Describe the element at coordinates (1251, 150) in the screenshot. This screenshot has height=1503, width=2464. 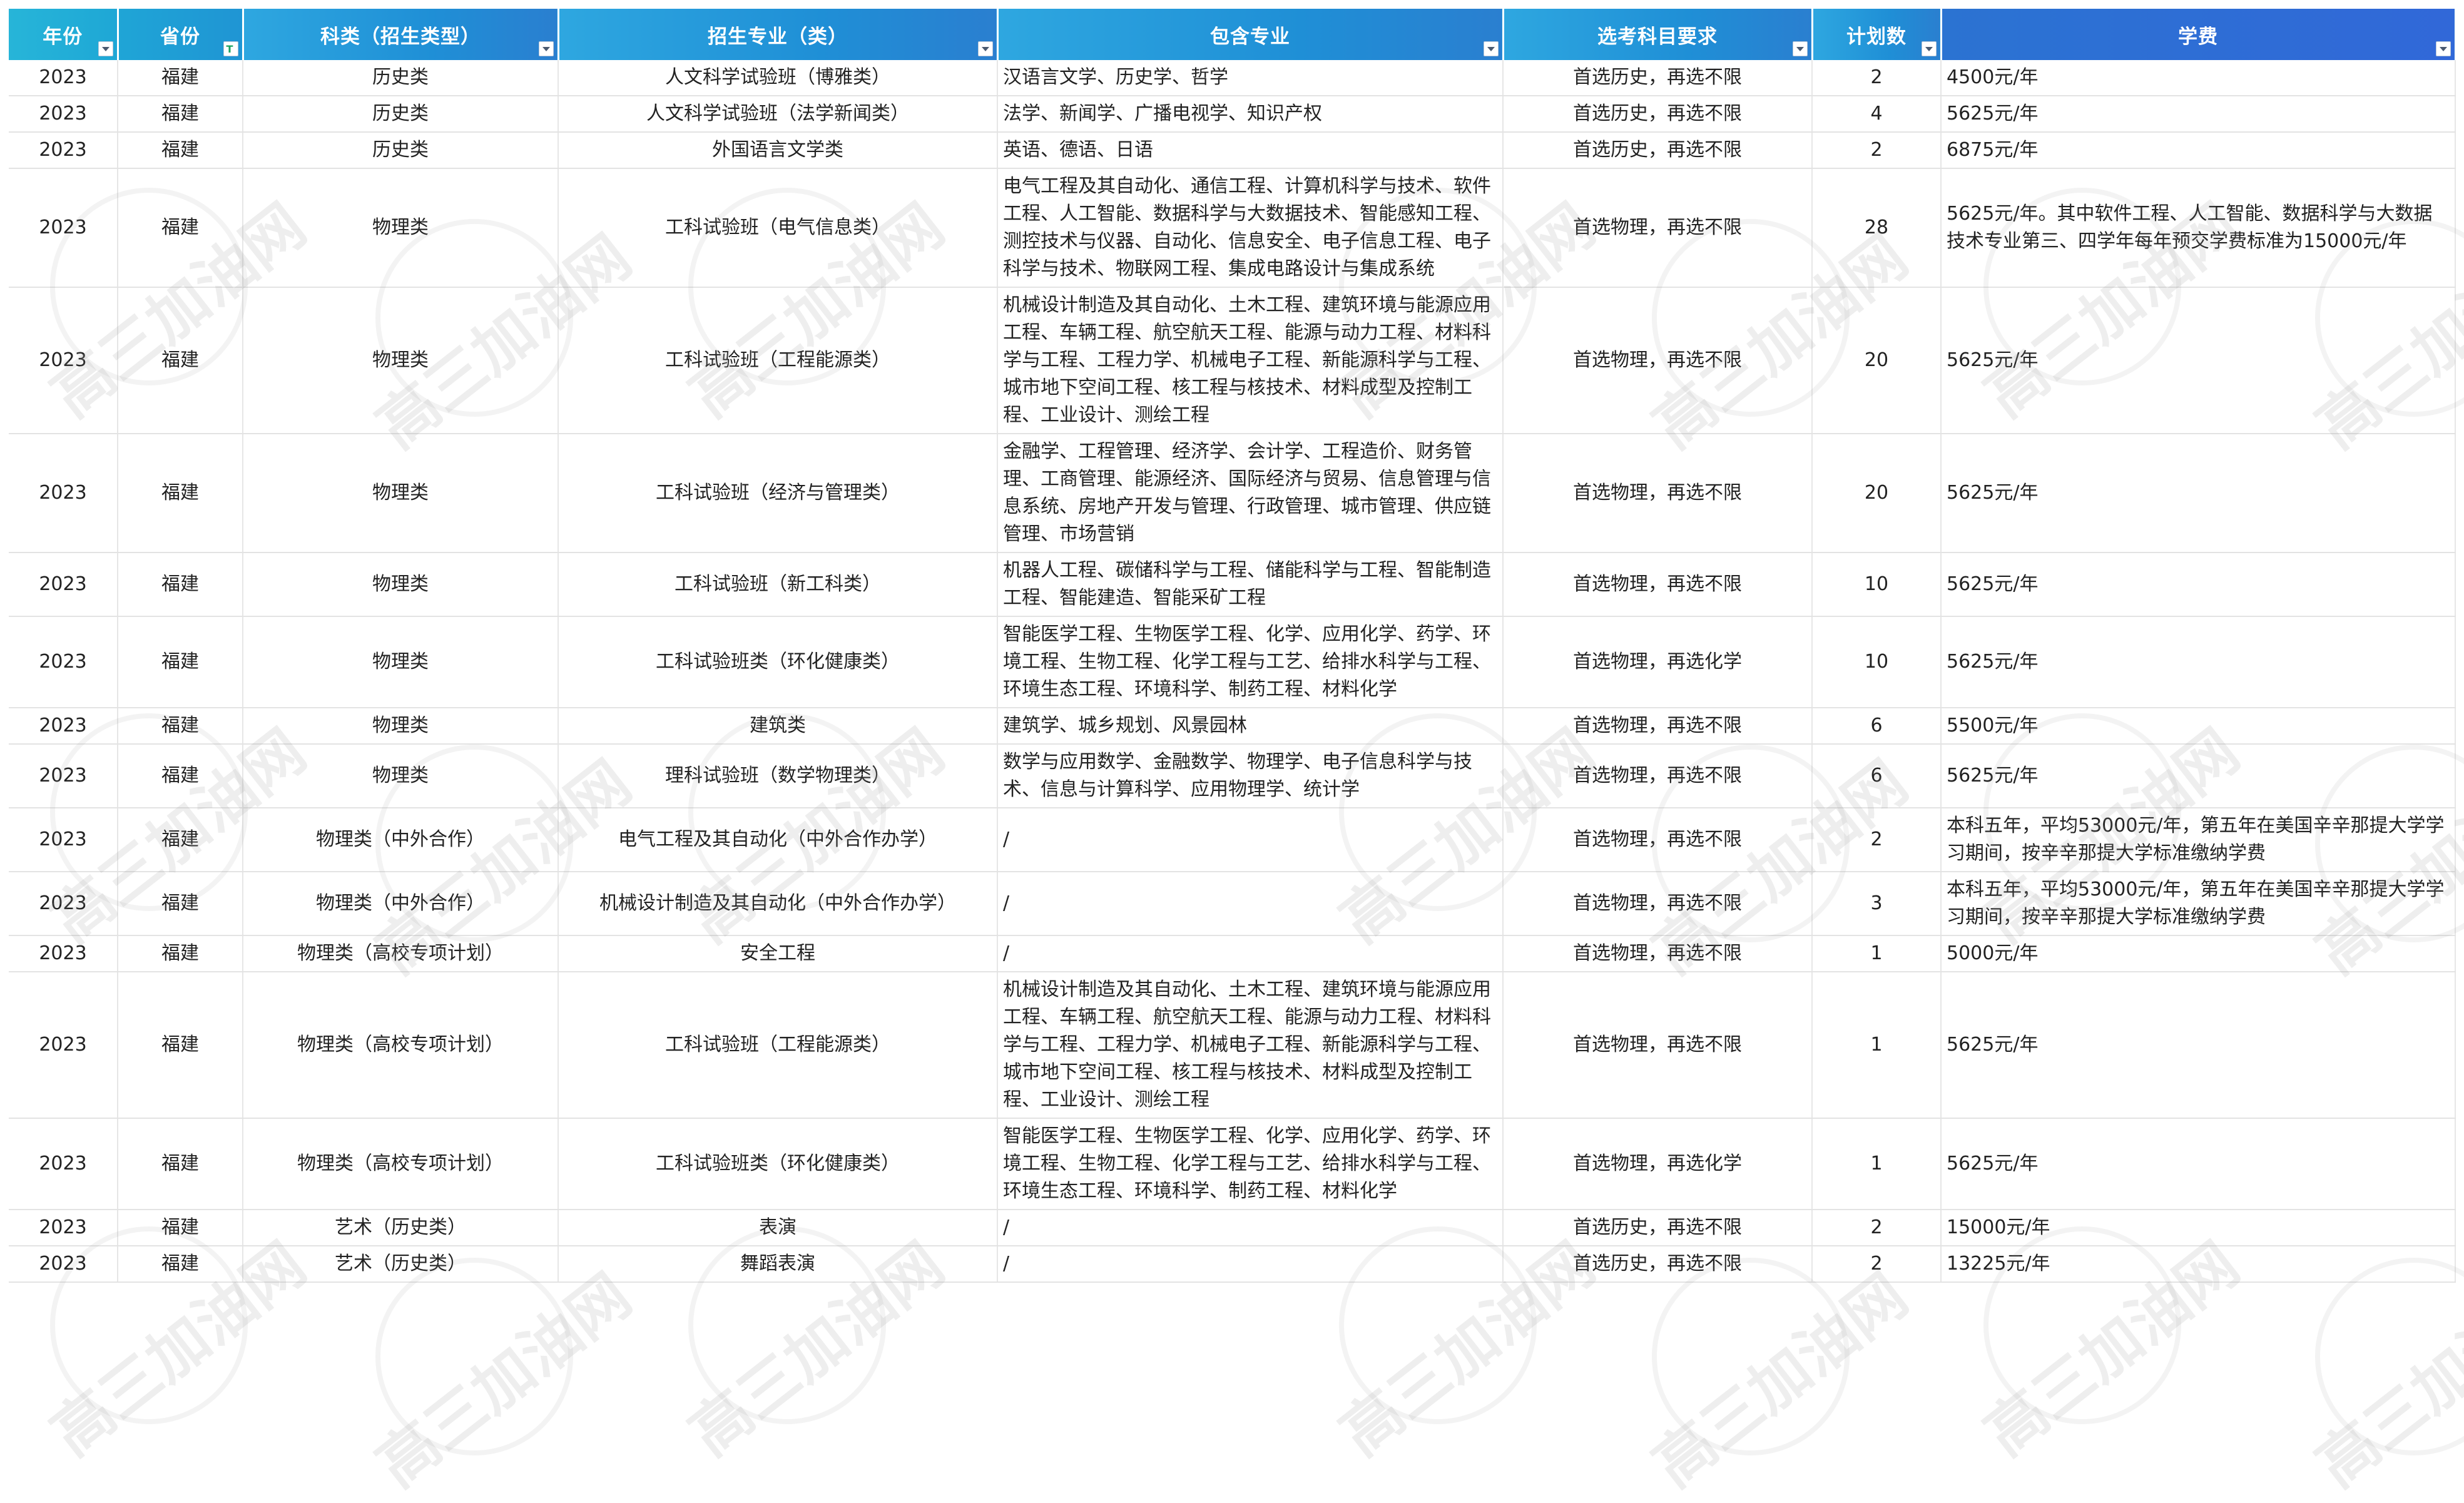
I see `cell-included-majors: 英语、德语、日语` at that location.